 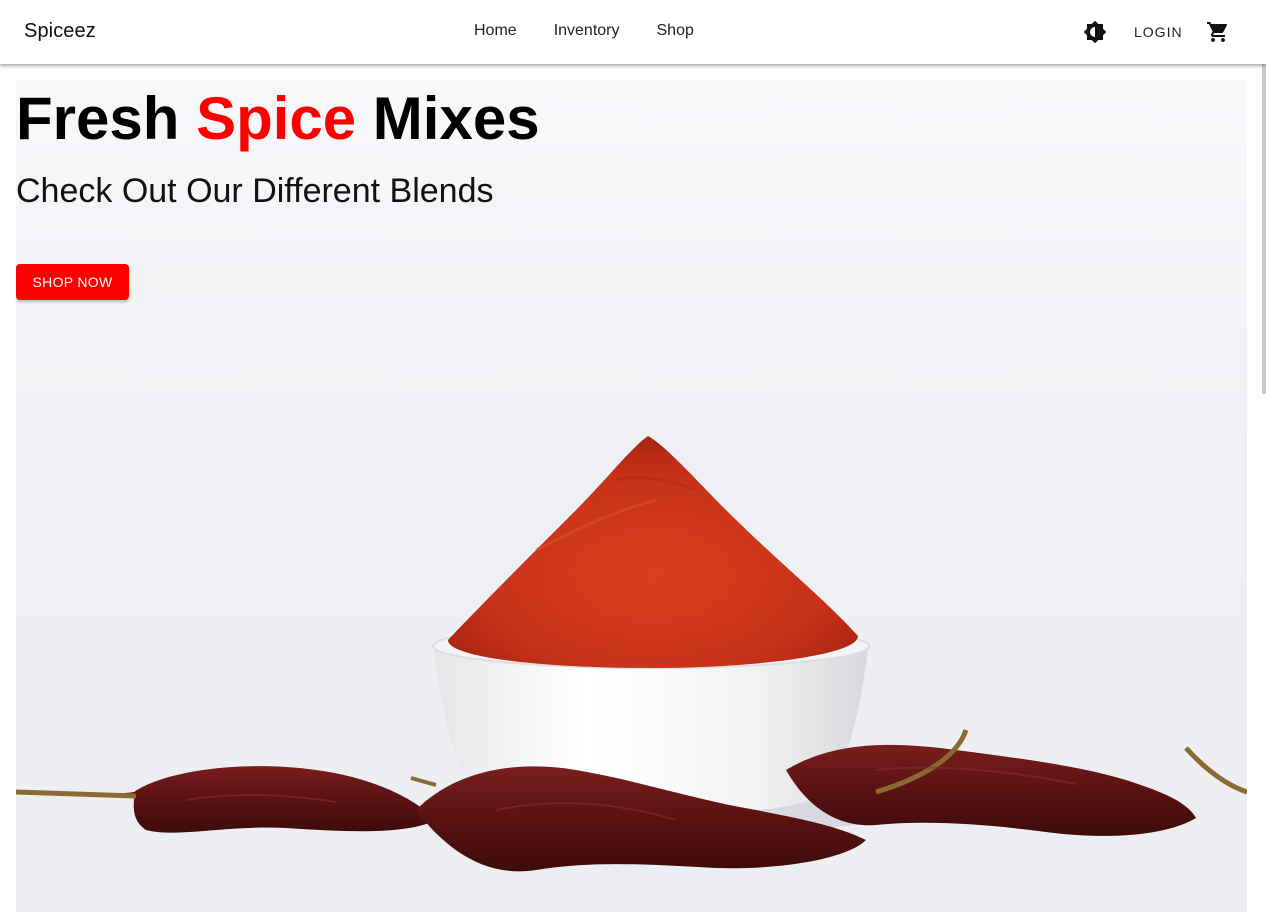 I want to click on brightness-icon, so click(x=1095, y=32).